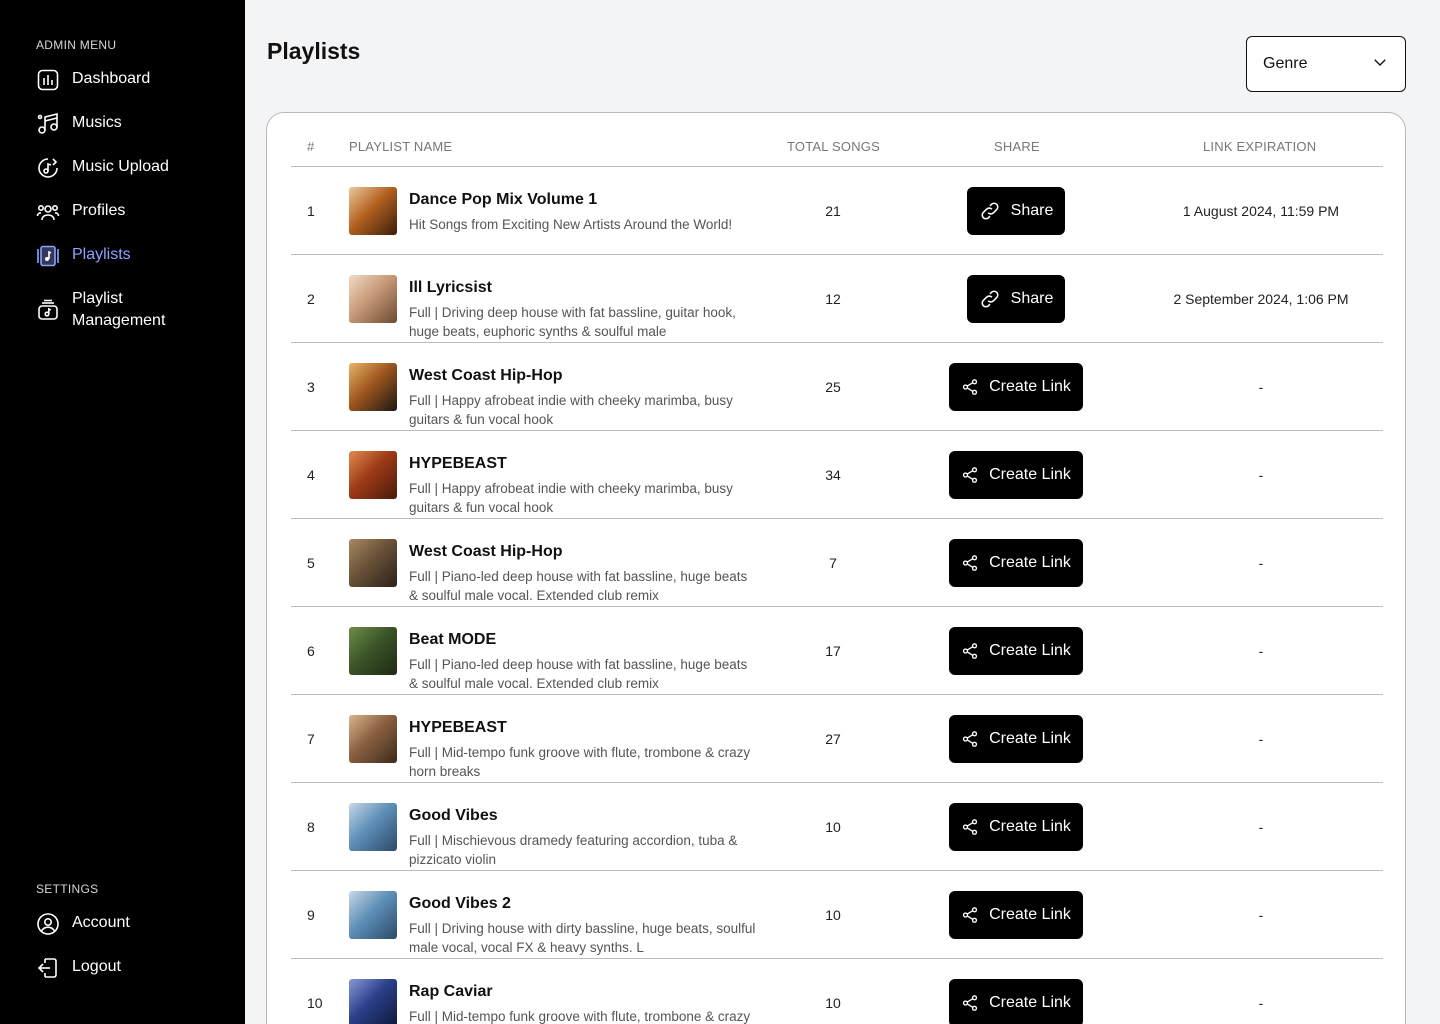  Describe the element at coordinates (1326, 64) in the screenshot. I see `genre-select: Genre` at that location.